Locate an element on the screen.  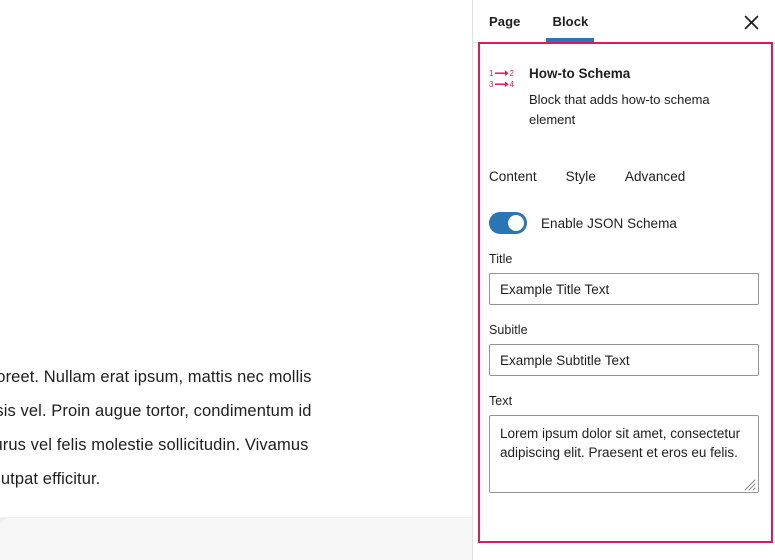
tab-block: Block is located at coordinates (570, 21).